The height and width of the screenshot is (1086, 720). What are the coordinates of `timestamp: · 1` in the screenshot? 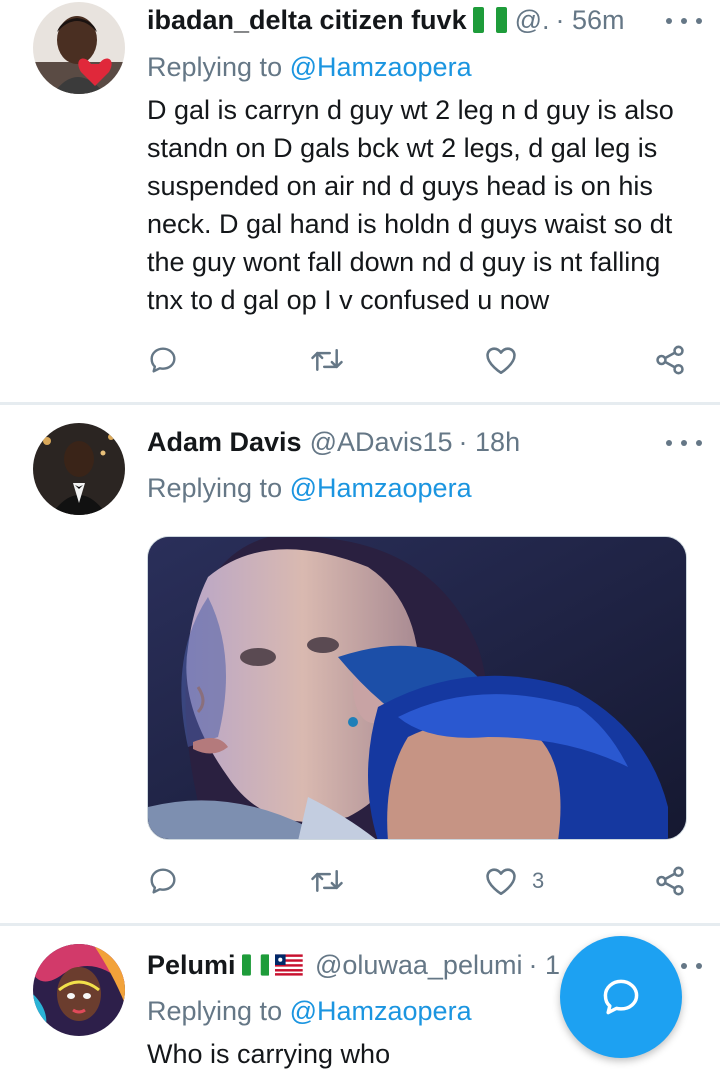 It's located at (544, 965).